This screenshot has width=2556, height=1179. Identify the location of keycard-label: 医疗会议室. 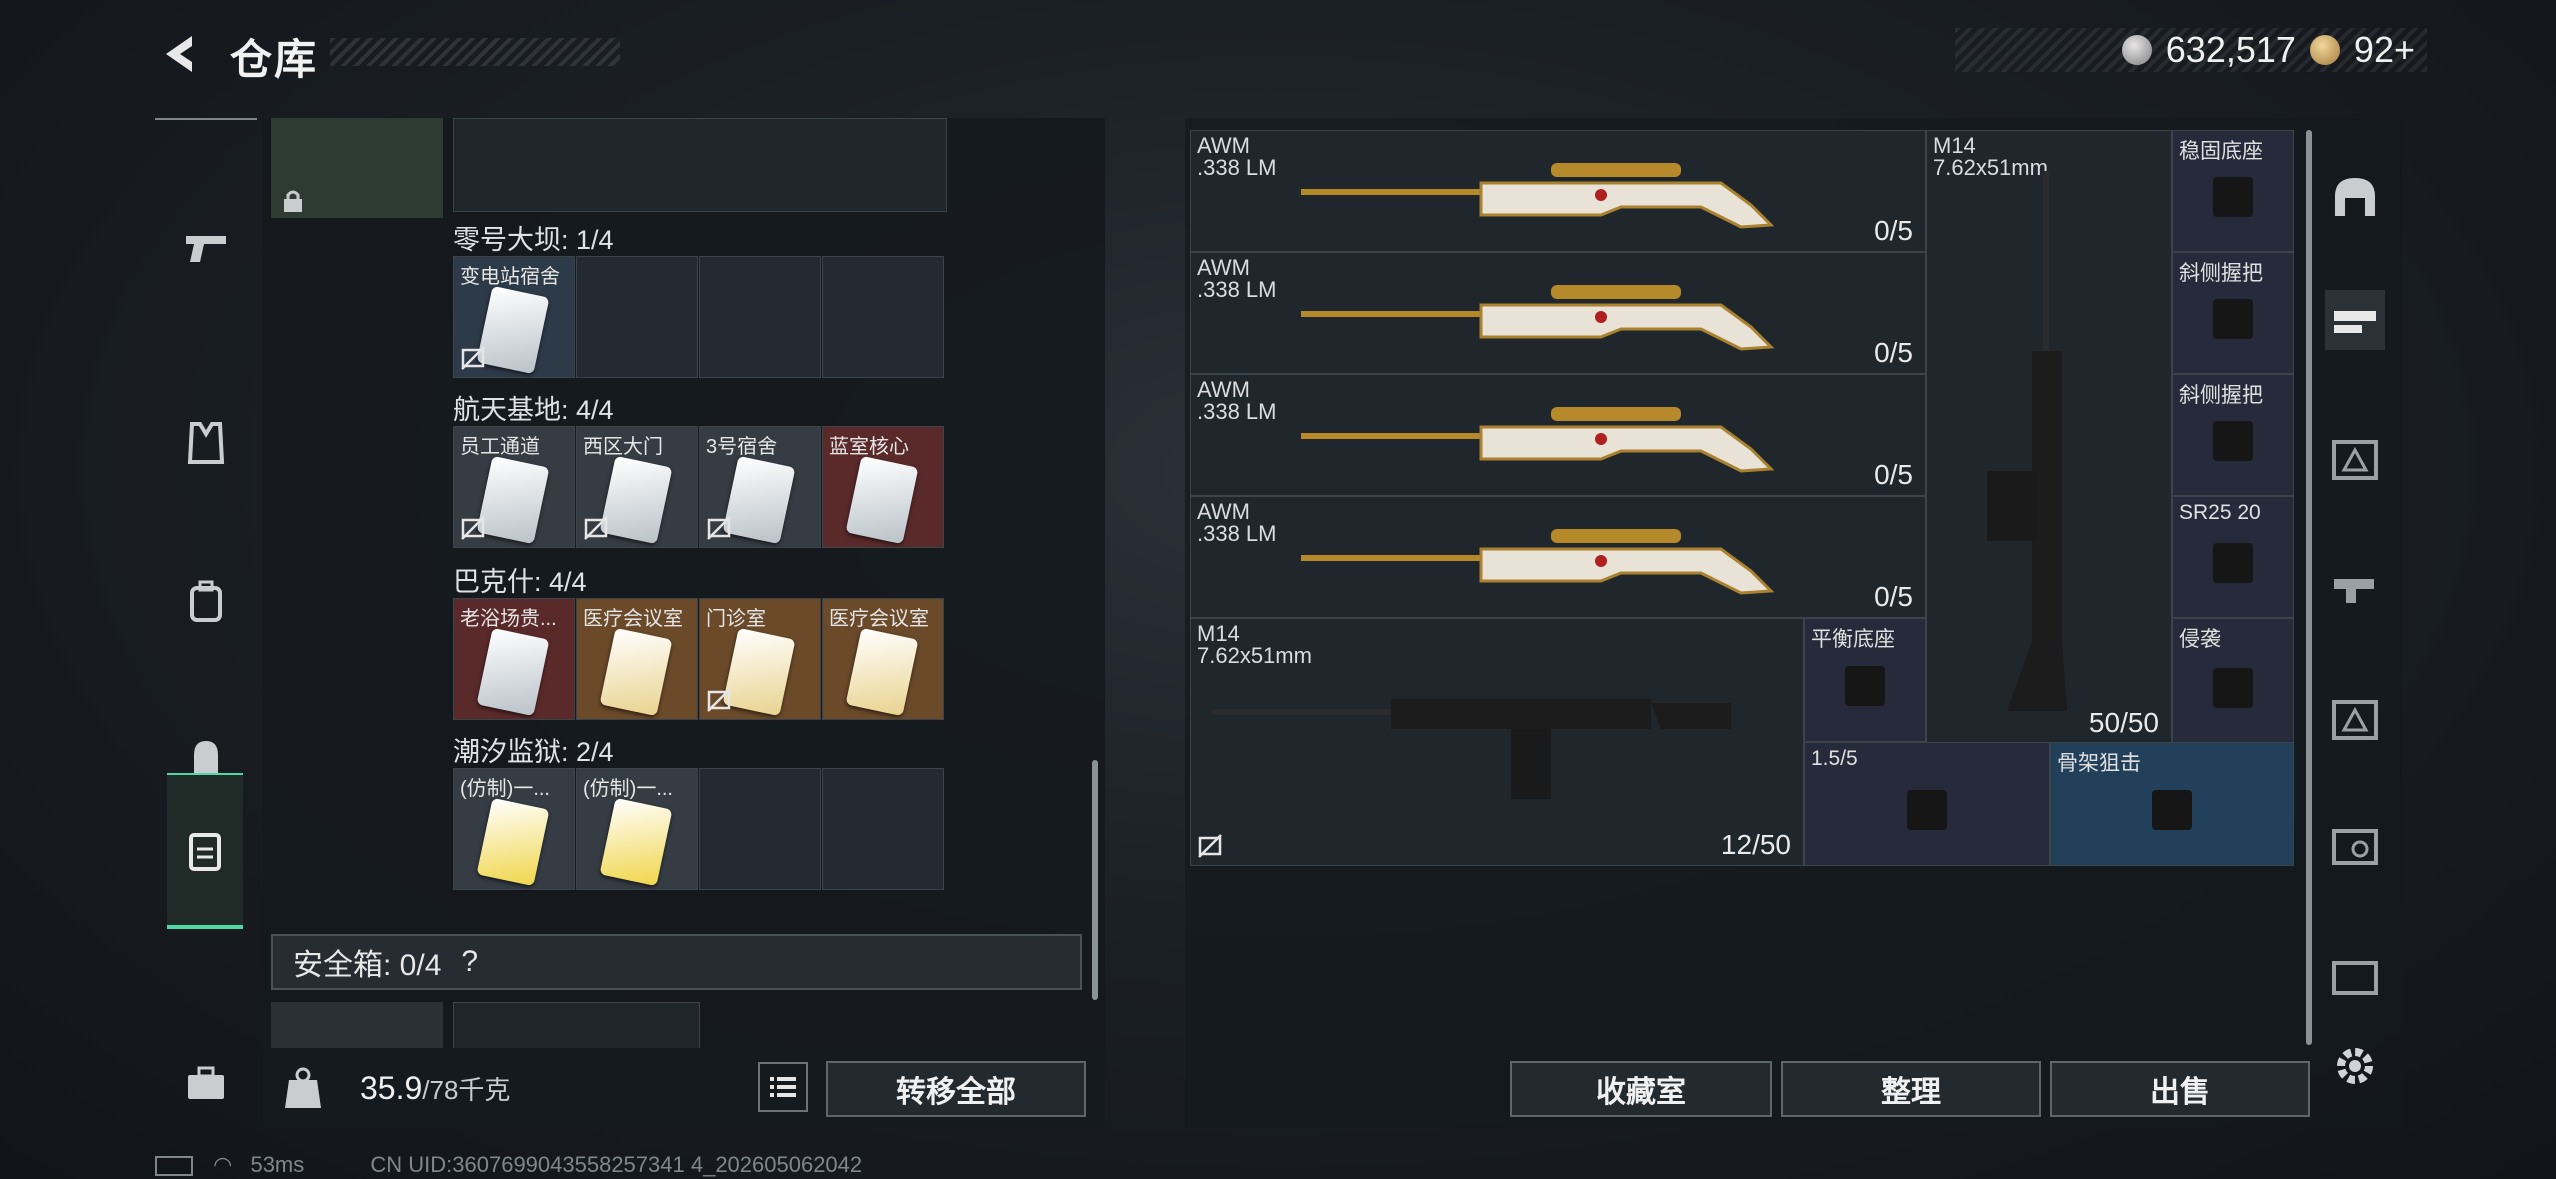
(879, 619).